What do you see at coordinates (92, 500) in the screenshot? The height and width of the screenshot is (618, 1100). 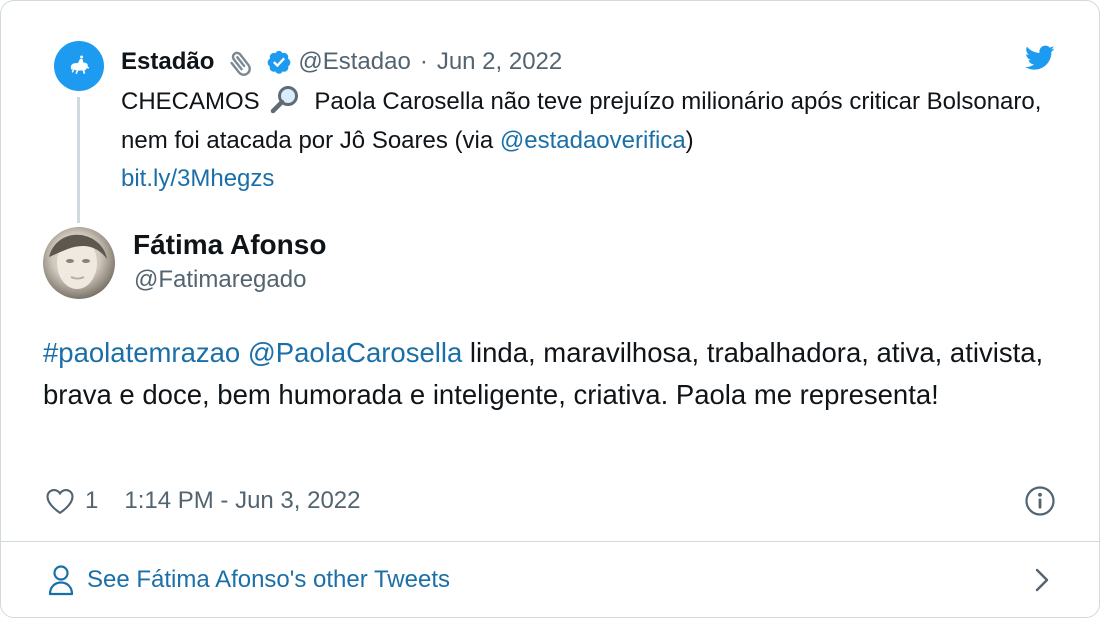 I see `like-count: 1` at bounding box center [92, 500].